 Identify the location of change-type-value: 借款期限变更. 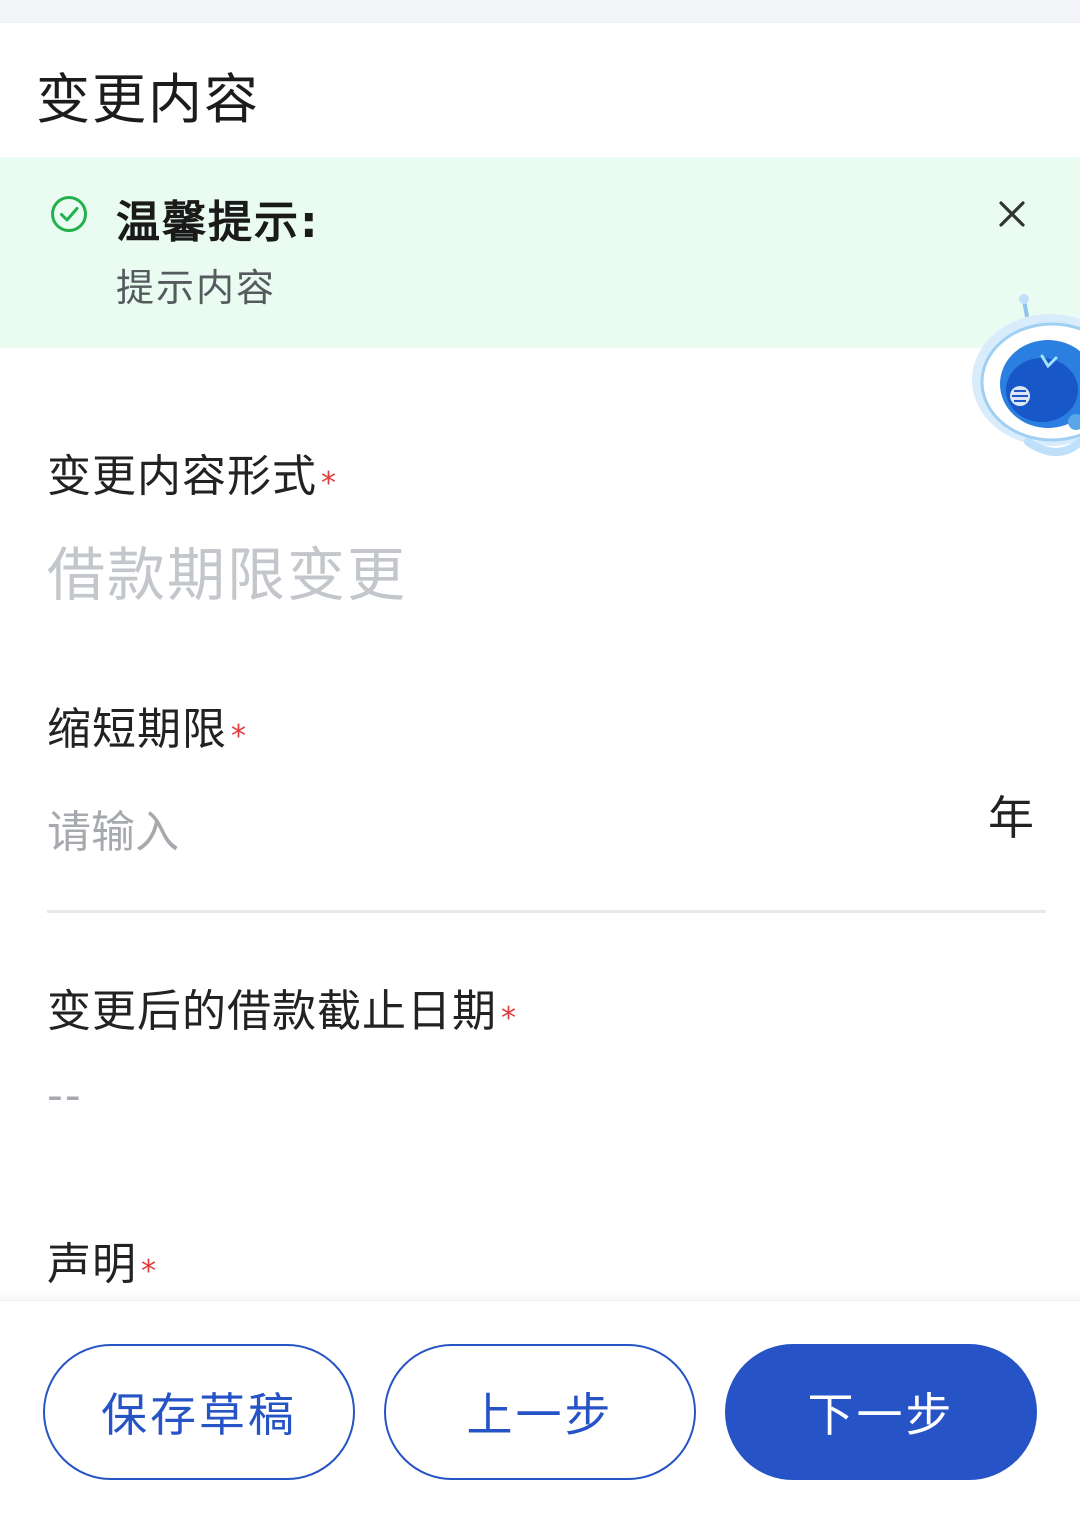
(227, 575).